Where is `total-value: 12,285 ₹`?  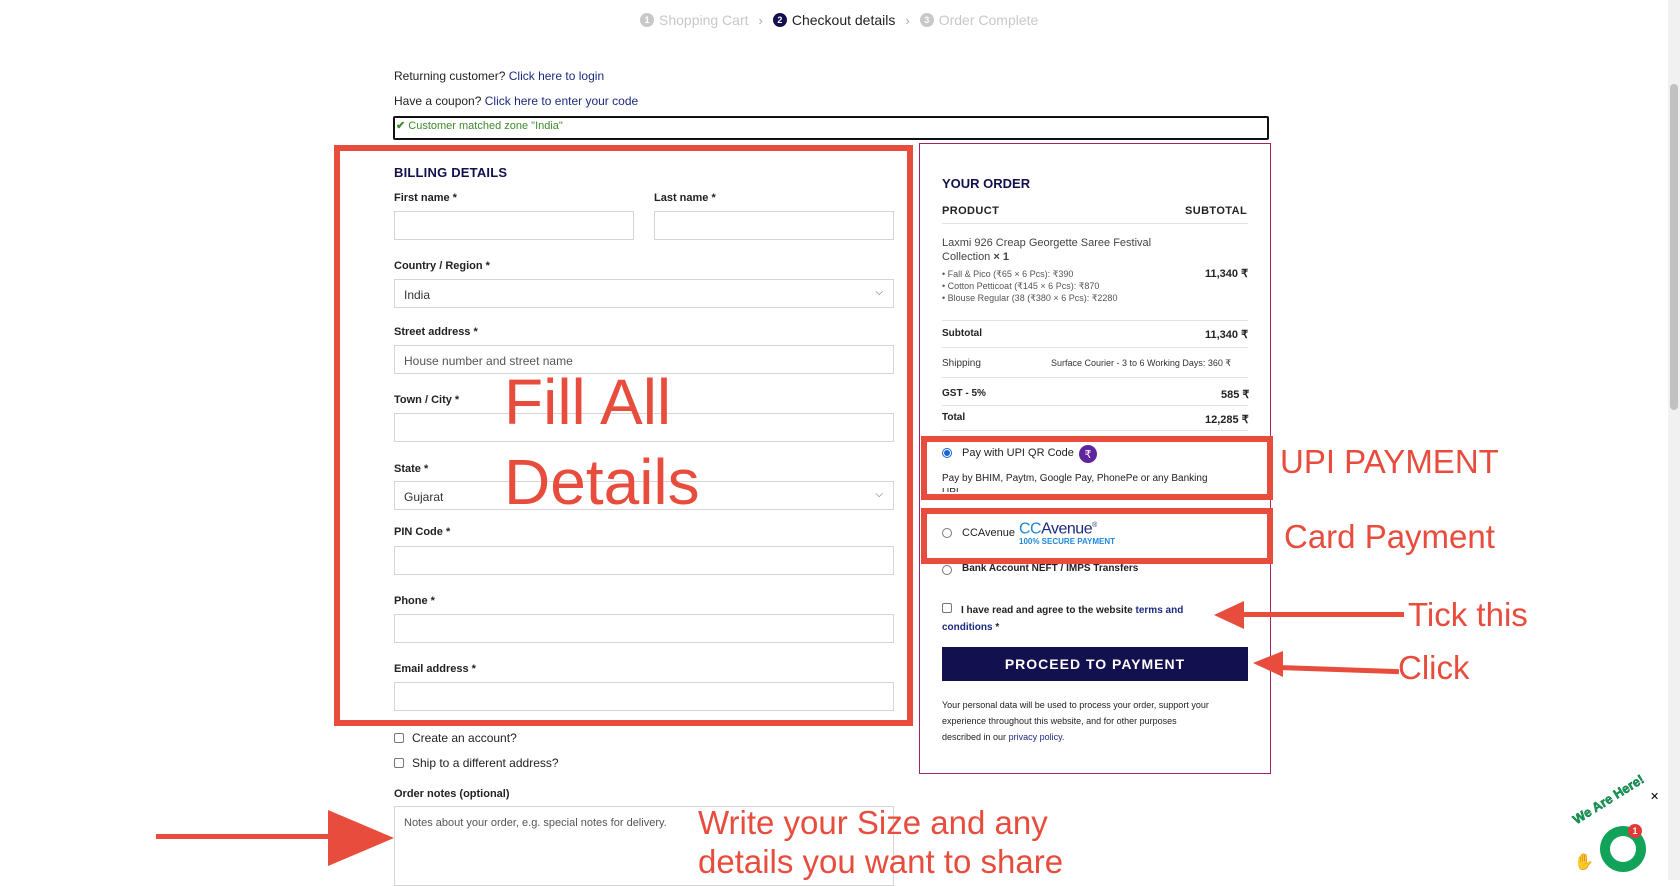 total-value: 12,285 ₹ is located at coordinates (1227, 420).